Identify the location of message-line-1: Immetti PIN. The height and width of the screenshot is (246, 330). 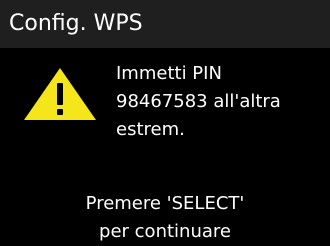
(169, 73).